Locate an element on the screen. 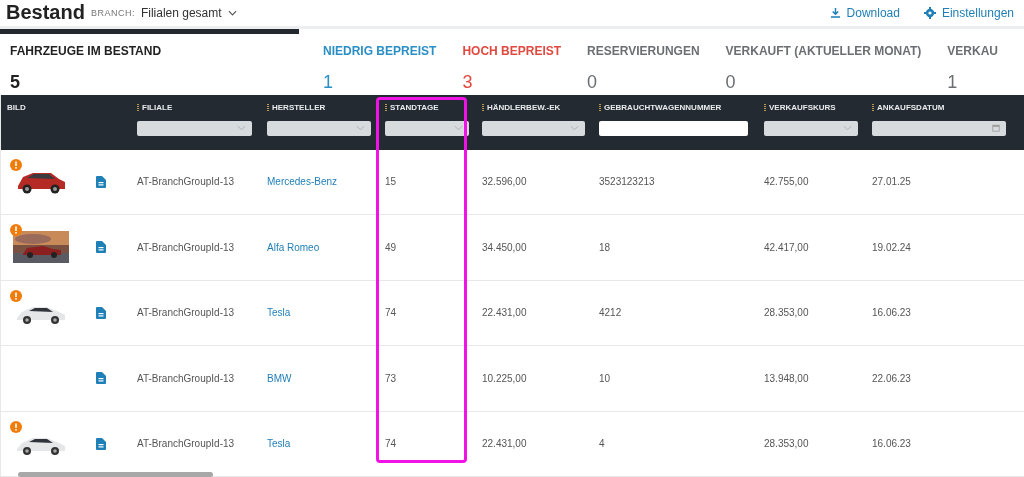 The height and width of the screenshot is (477, 1024). table-cell: 10.225,00 is located at coordinates (504, 378).